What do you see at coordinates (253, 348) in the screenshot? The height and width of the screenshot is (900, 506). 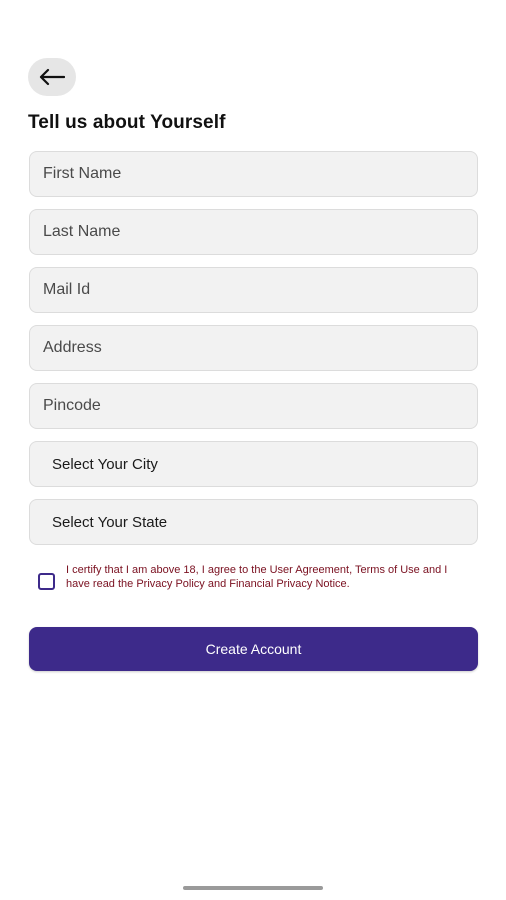 I see `address-field: Address` at bounding box center [253, 348].